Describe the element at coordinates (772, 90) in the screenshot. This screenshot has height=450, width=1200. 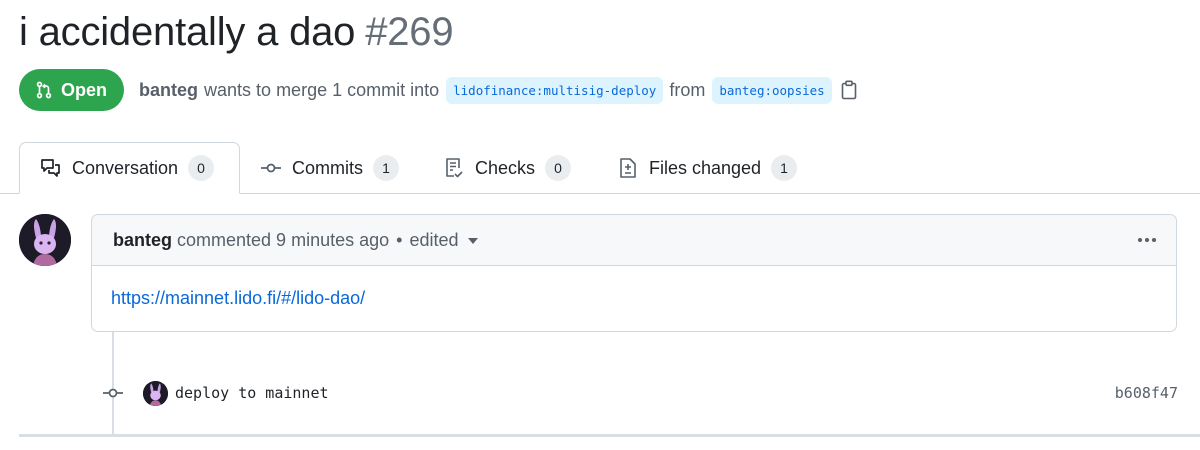
I see `head-branch: banteg:oopsies` at that location.